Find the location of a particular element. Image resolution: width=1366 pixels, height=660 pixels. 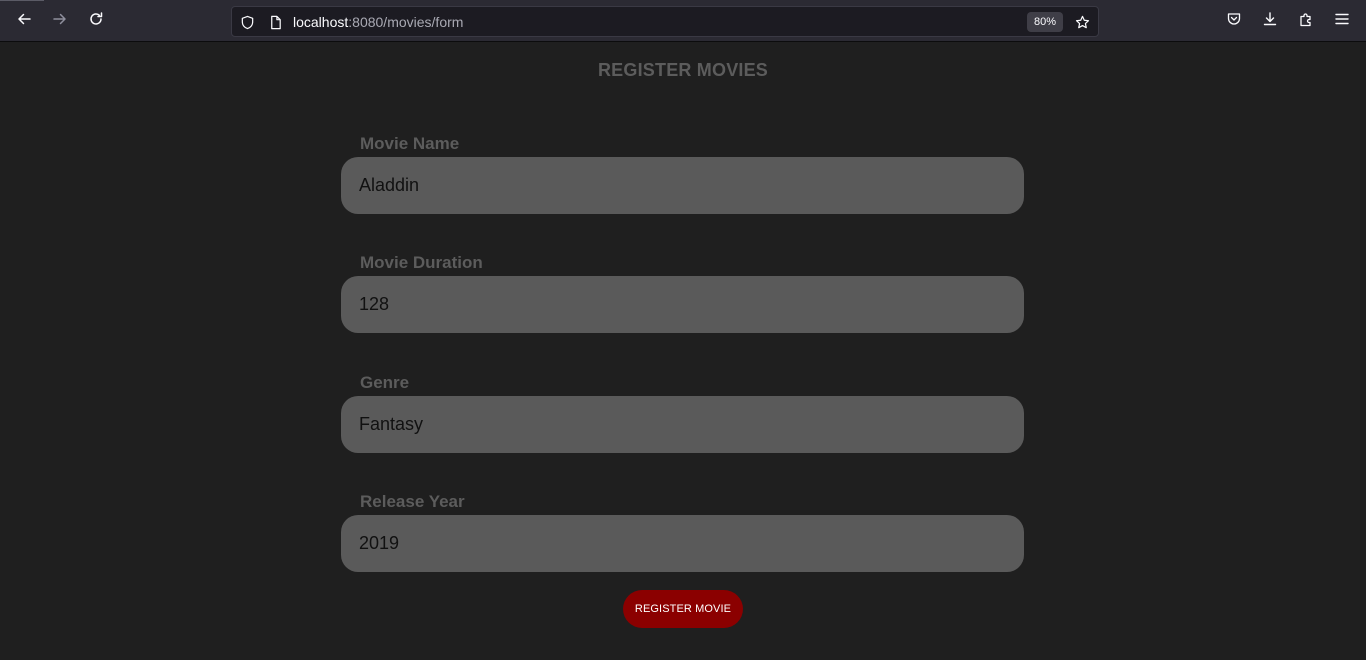

movie-duration-input is located at coordinates (682, 304).